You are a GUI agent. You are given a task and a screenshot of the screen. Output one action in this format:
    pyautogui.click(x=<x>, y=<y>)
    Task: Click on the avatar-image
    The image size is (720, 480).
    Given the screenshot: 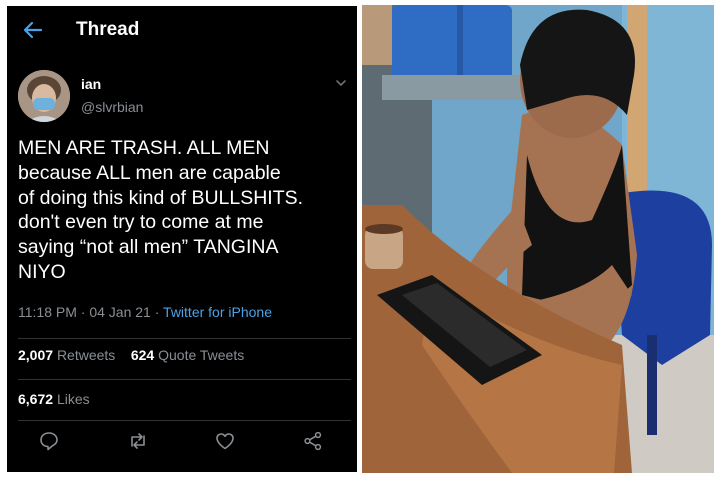 What is the action you would take?
    pyautogui.click(x=44, y=96)
    